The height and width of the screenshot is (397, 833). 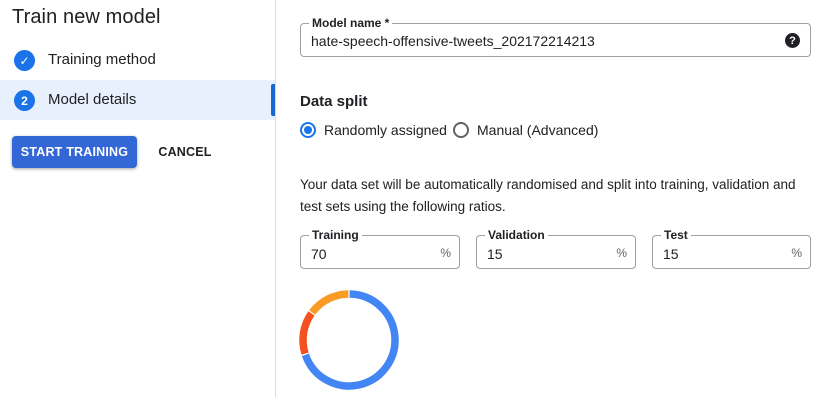 What do you see at coordinates (185, 152) in the screenshot?
I see `cancel-button: CANCEL` at bounding box center [185, 152].